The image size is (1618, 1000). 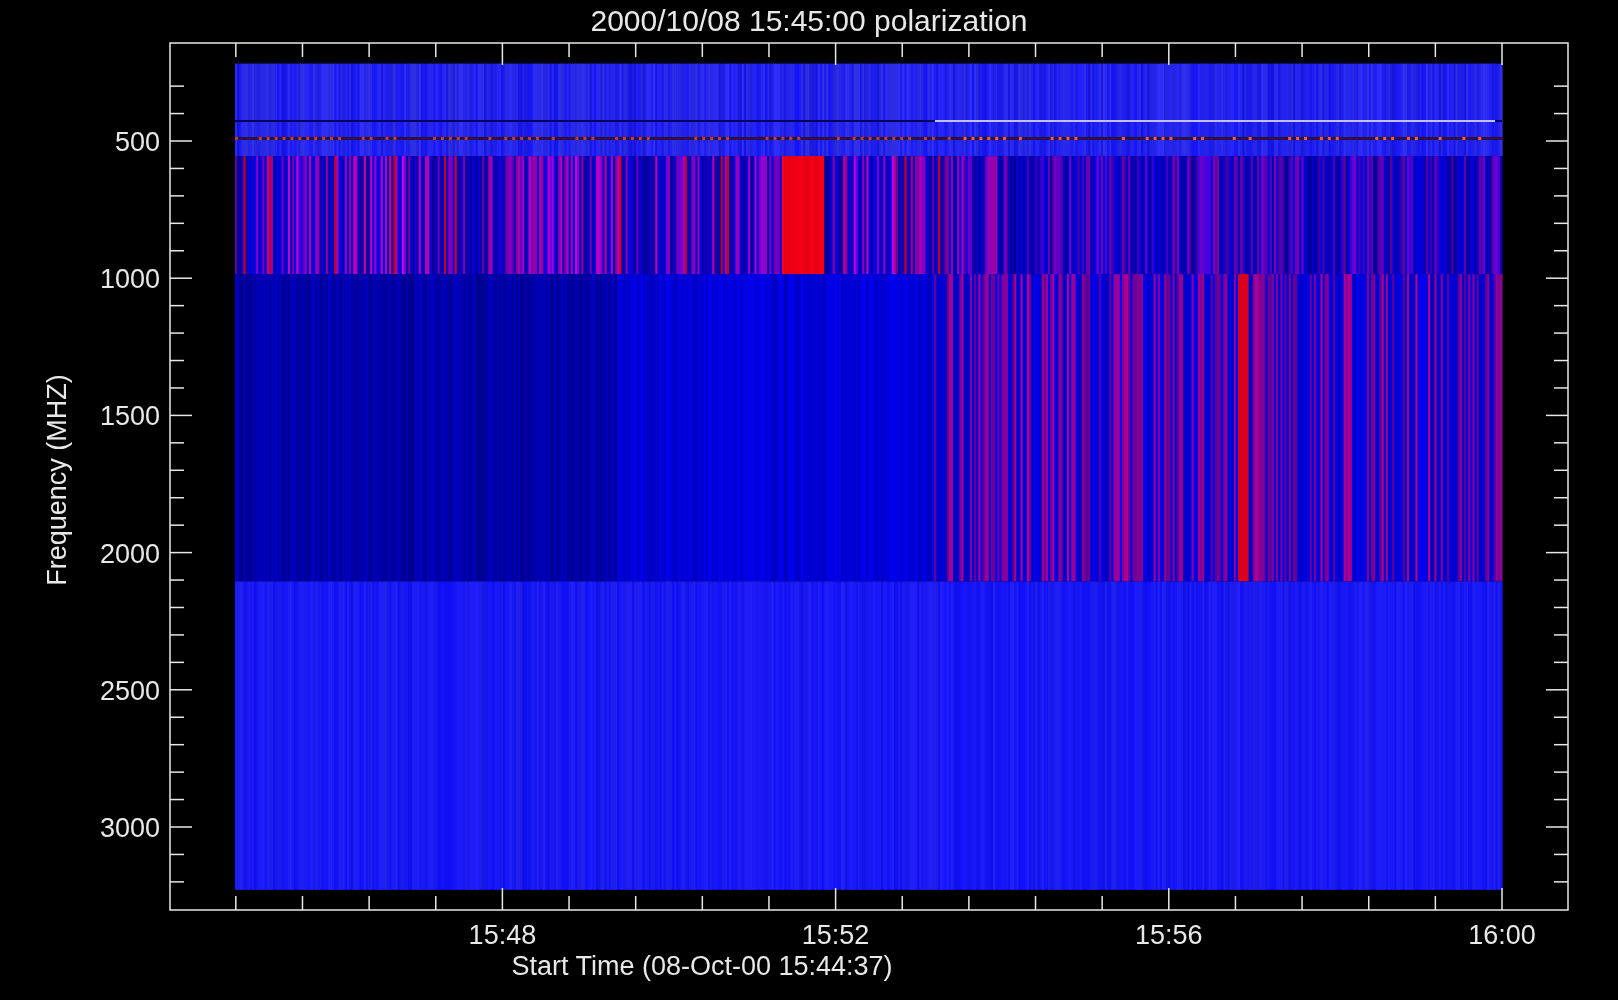 What do you see at coordinates (1502, 935) in the screenshot?
I see `tick-label: 16:00` at bounding box center [1502, 935].